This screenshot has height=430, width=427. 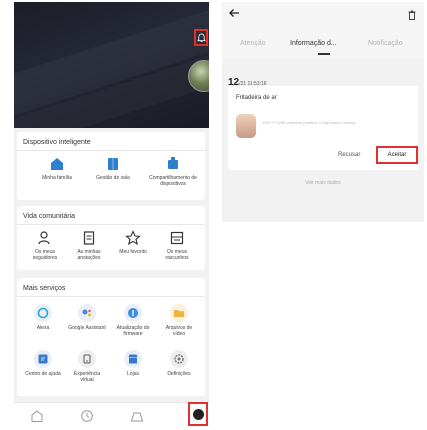 What do you see at coordinates (43, 313) in the screenshot?
I see `alexa-icon` at bounding box center [43, 313].